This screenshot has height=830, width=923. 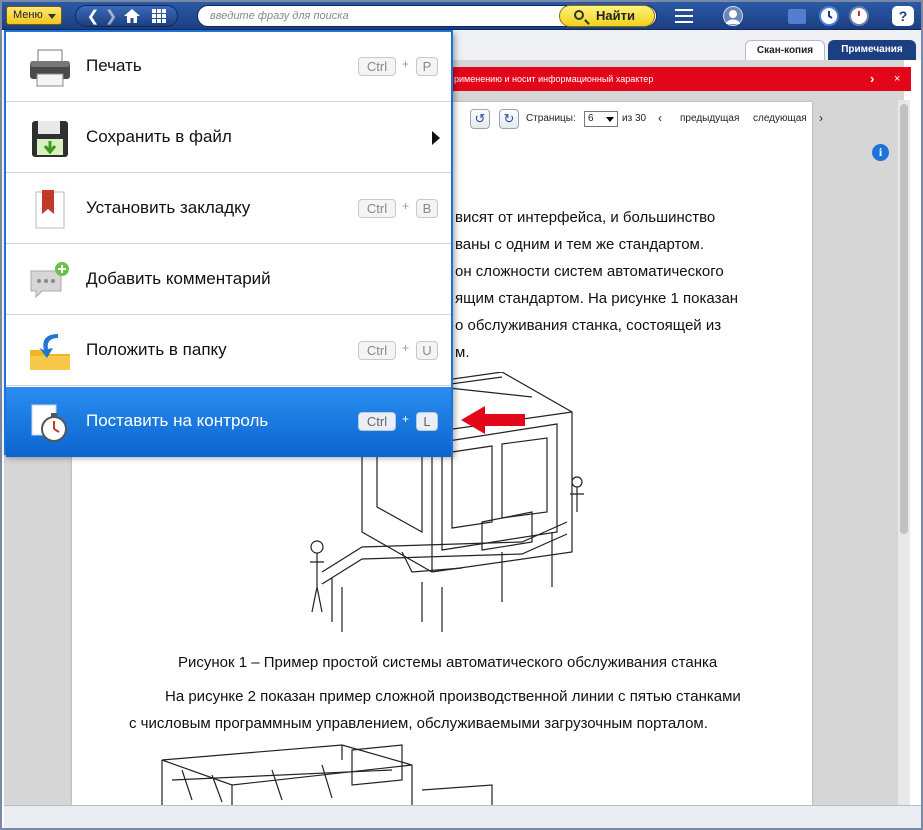 What do you see at coordinates (93, 17) in the screenshot?
I see `back-arrow-icon: ❮` at bounding box center [93, 17].